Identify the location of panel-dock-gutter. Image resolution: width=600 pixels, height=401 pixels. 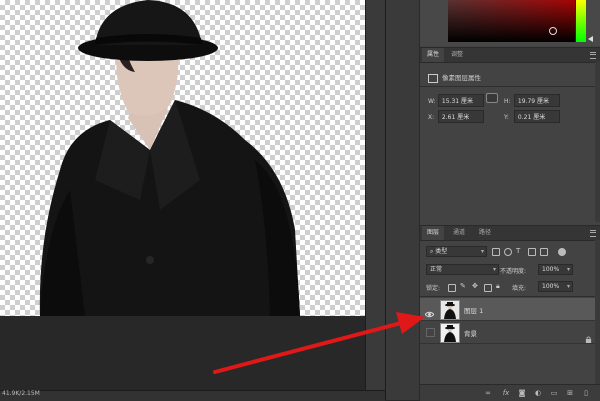
(402, 200).